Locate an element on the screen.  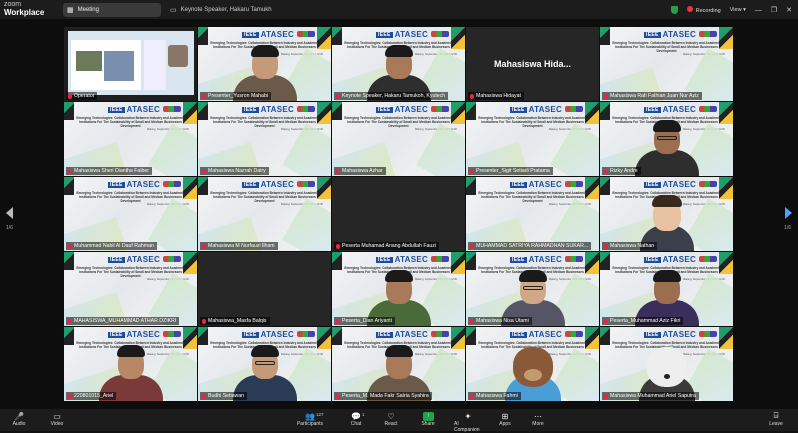
leave-button: ⍈ Leave is located at coordinates (776, 419).